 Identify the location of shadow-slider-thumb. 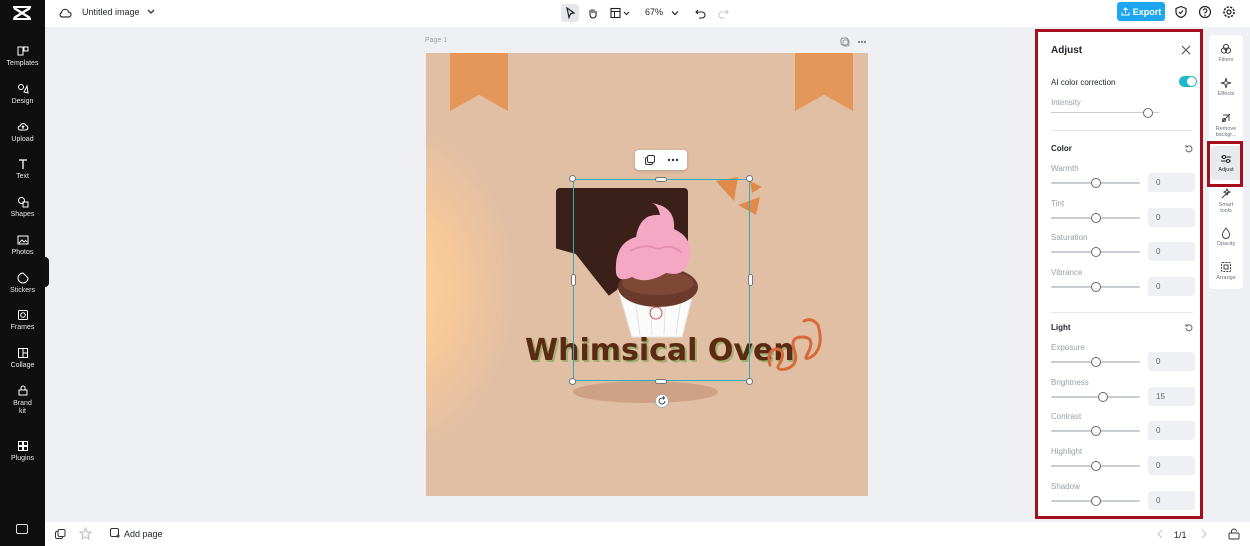
(1095, 500).